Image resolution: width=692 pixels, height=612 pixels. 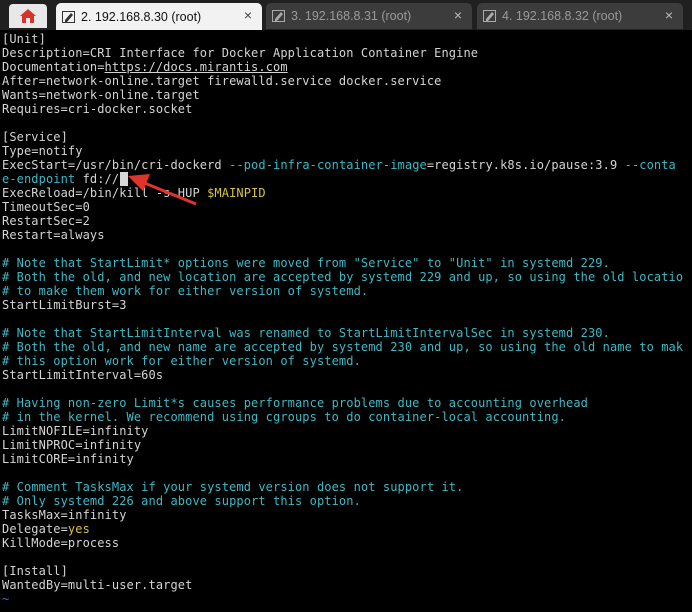 I want to click on terminal-line: [Service], so click(x=35, y=137).